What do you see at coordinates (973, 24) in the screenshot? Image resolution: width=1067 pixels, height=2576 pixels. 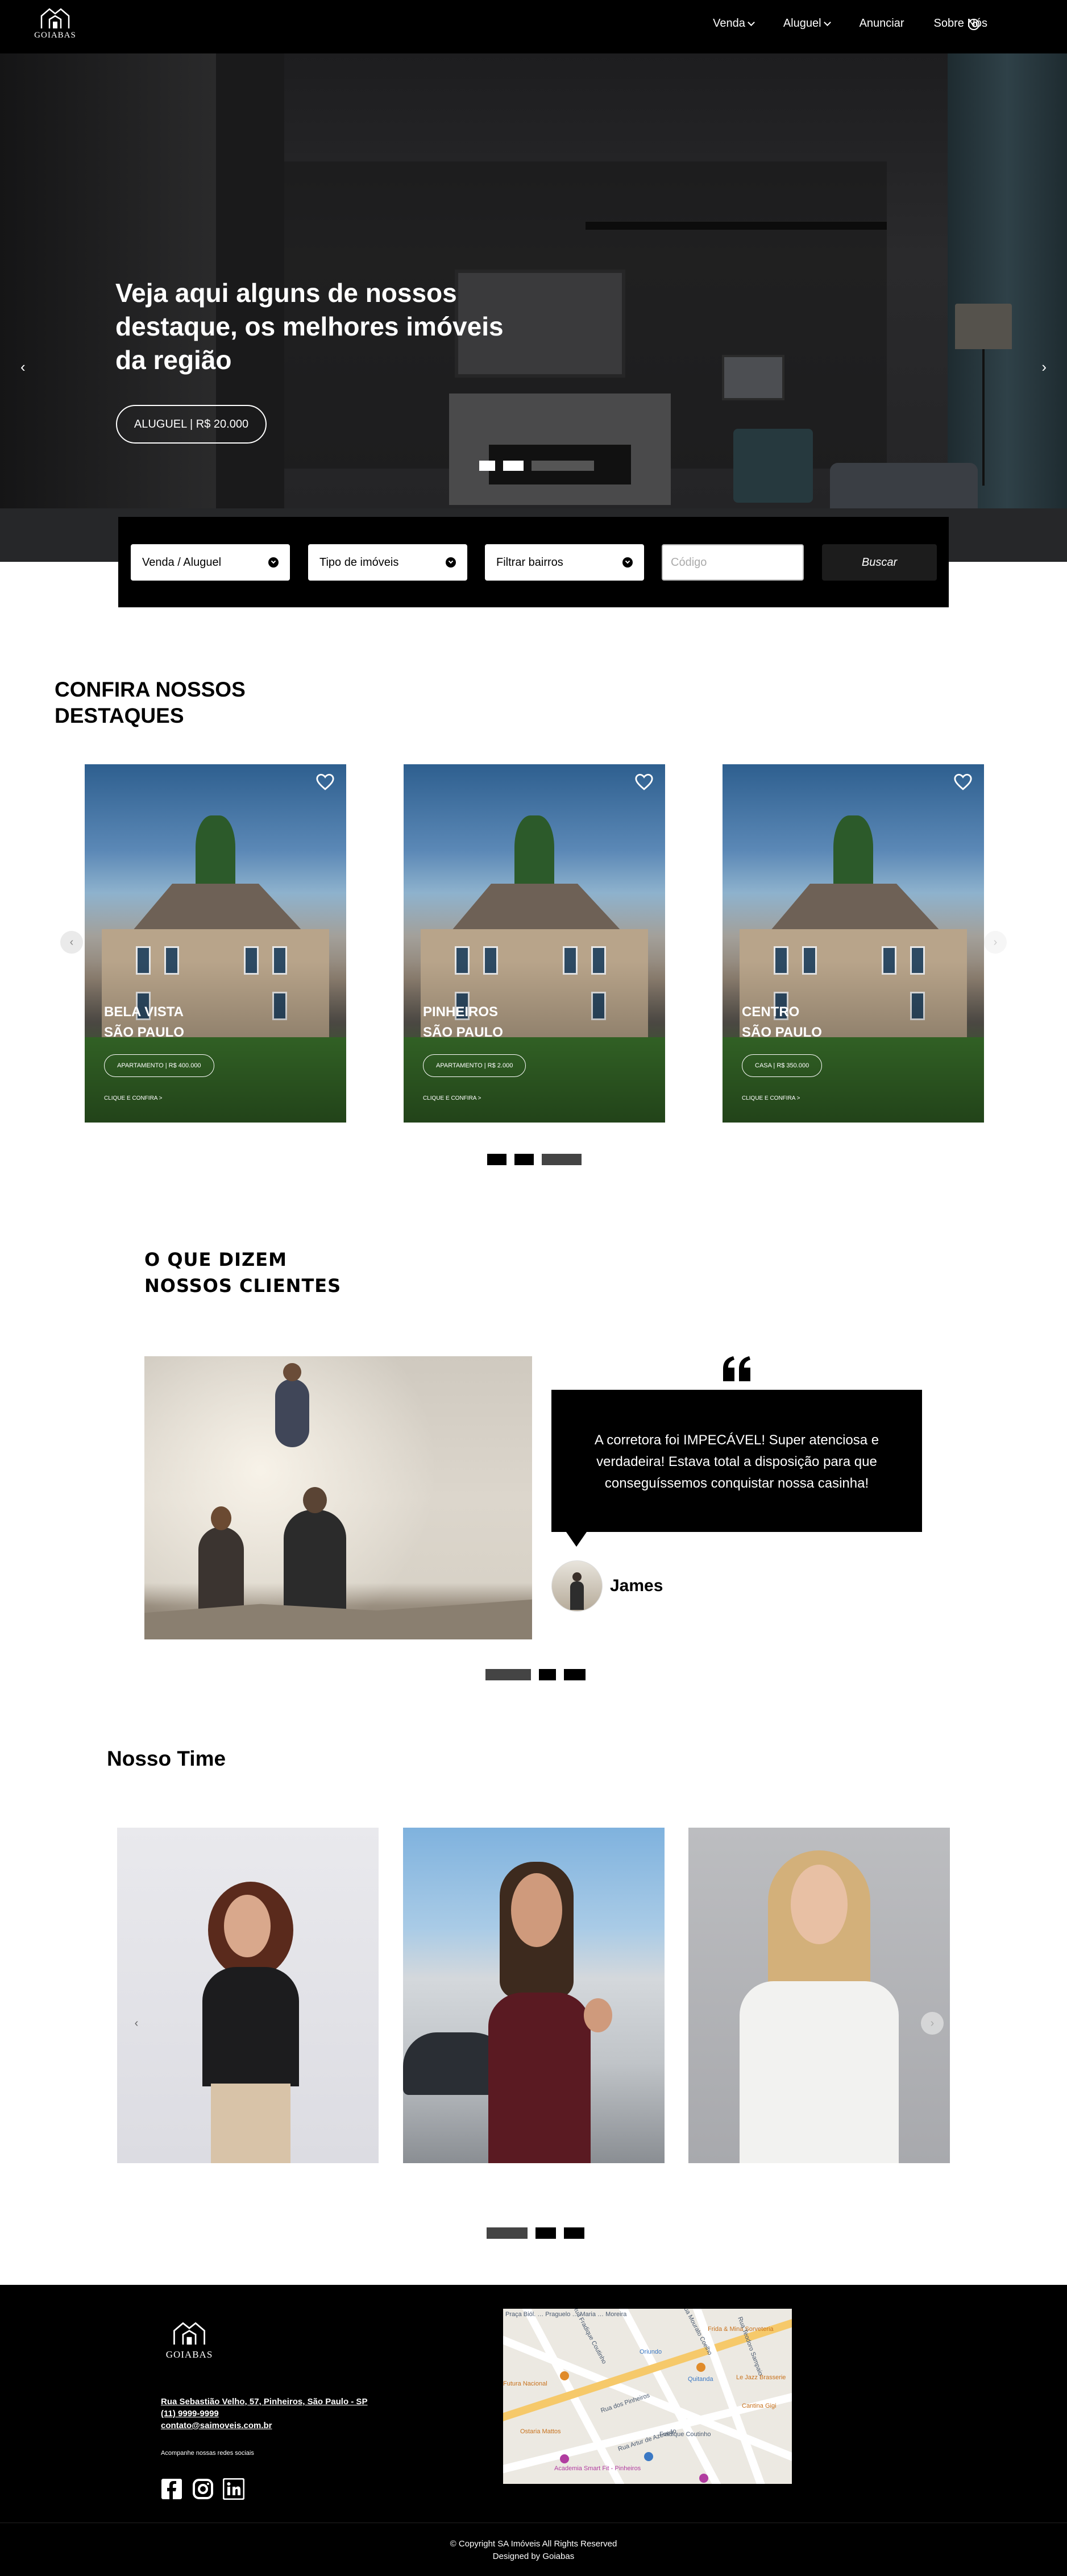 I see `user-account-icon` at bounding box center [973, 24].